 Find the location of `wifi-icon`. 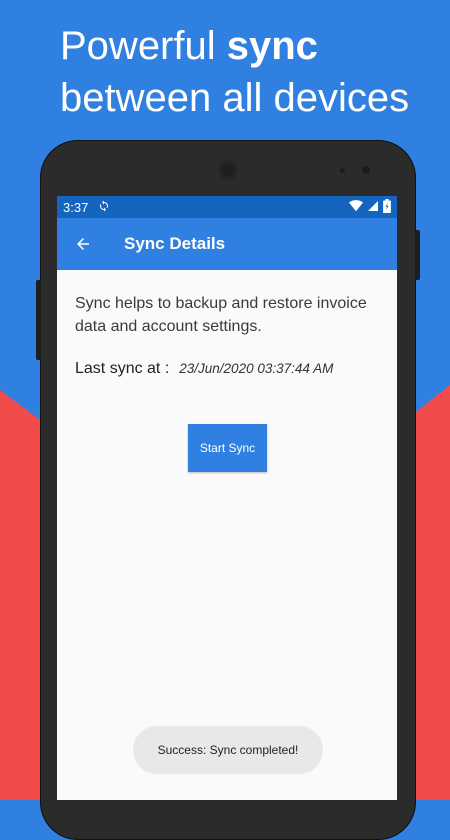

wifi-icon is located at coordinates (356, 207).